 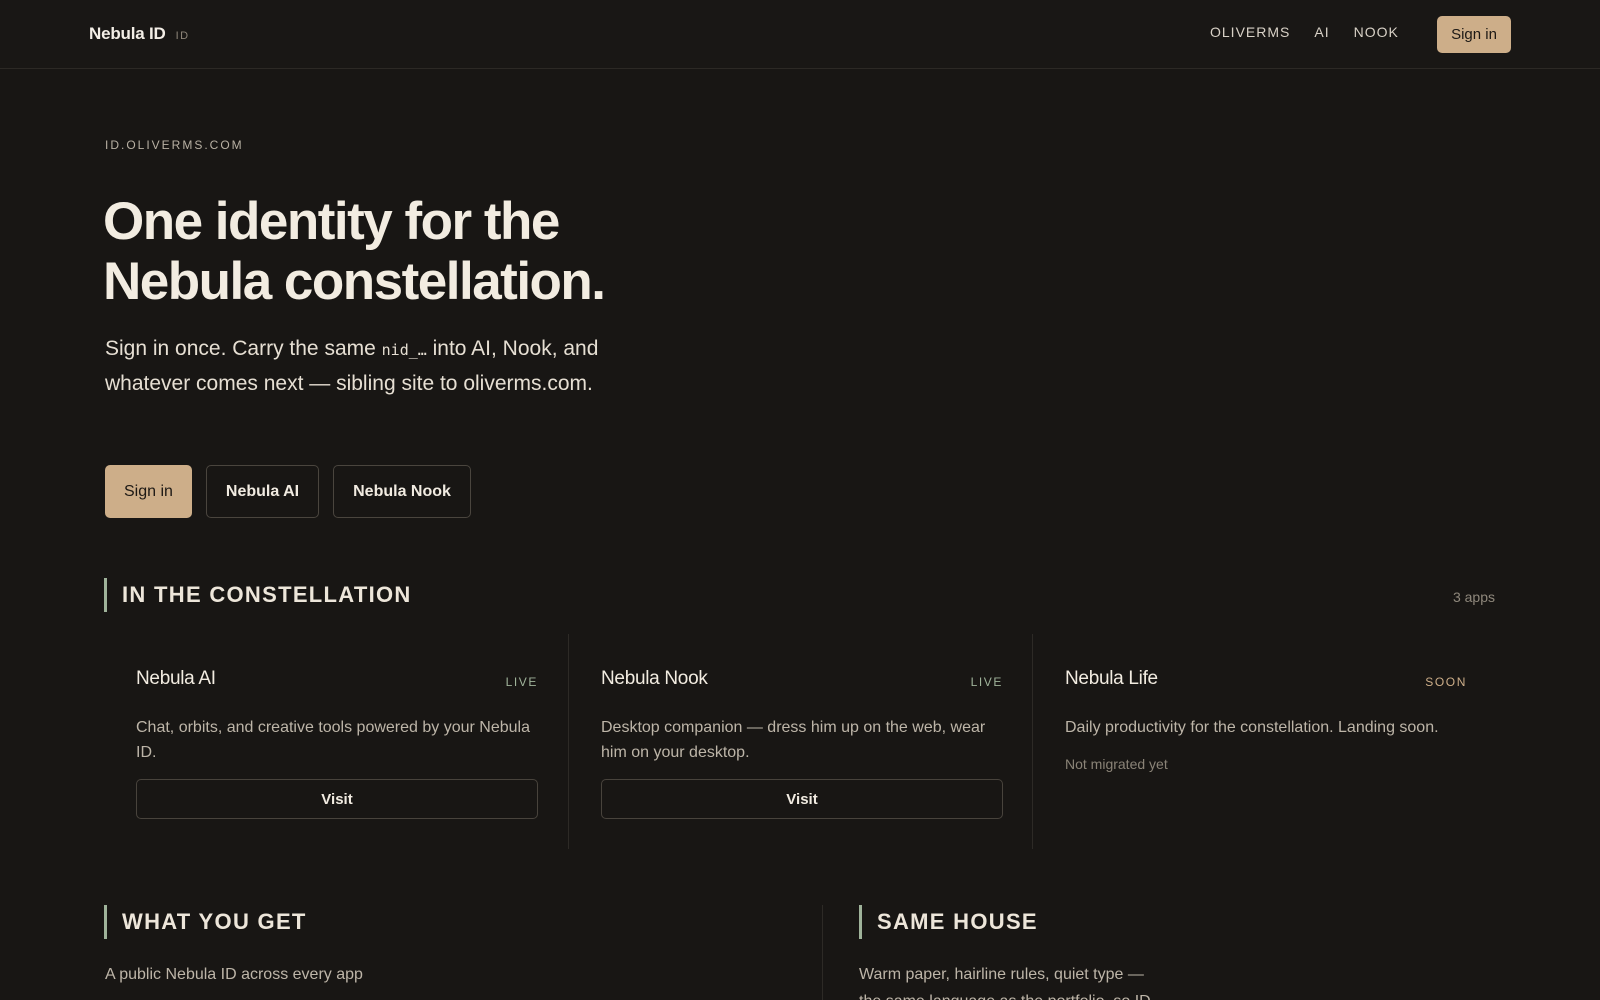 I want to click on app-count: 3 apps, so click(x=1473, y=597).